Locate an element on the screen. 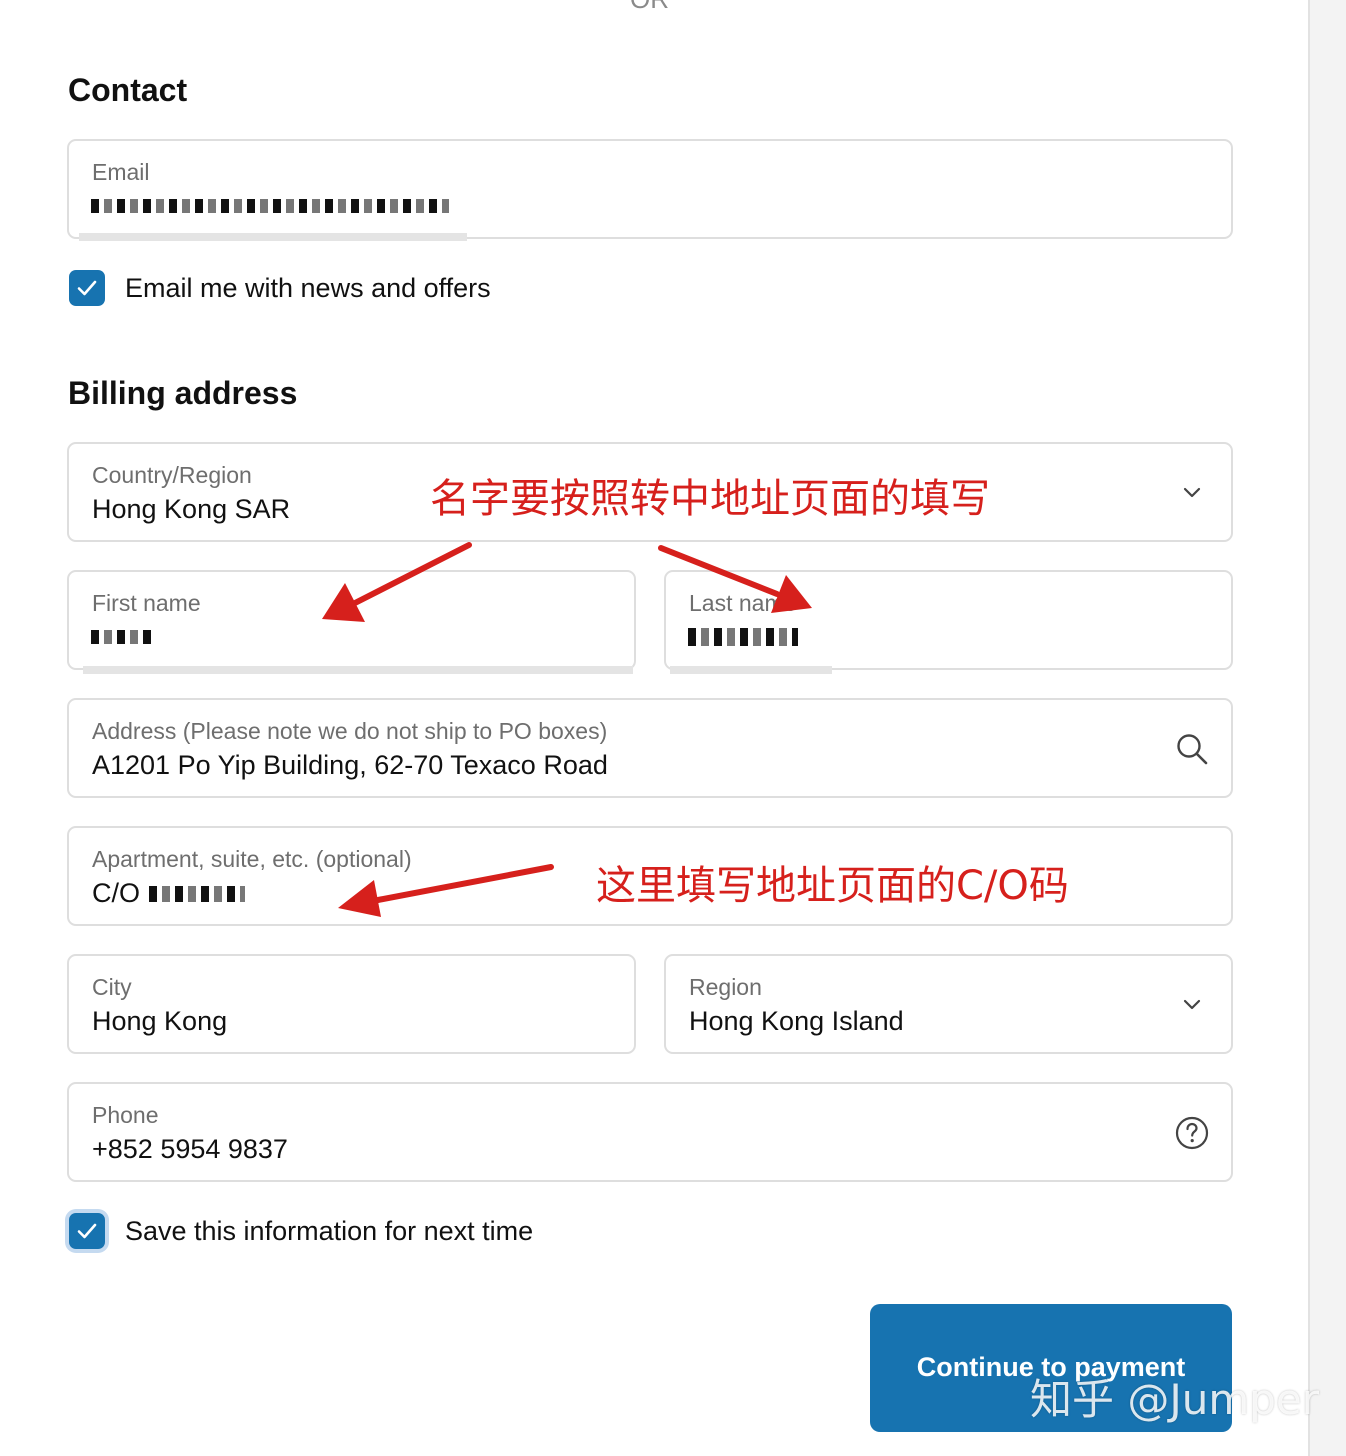 The width and height of the screenshot is (1346, 1456). arrow-to-apartment is located at coordinates (446, 890).